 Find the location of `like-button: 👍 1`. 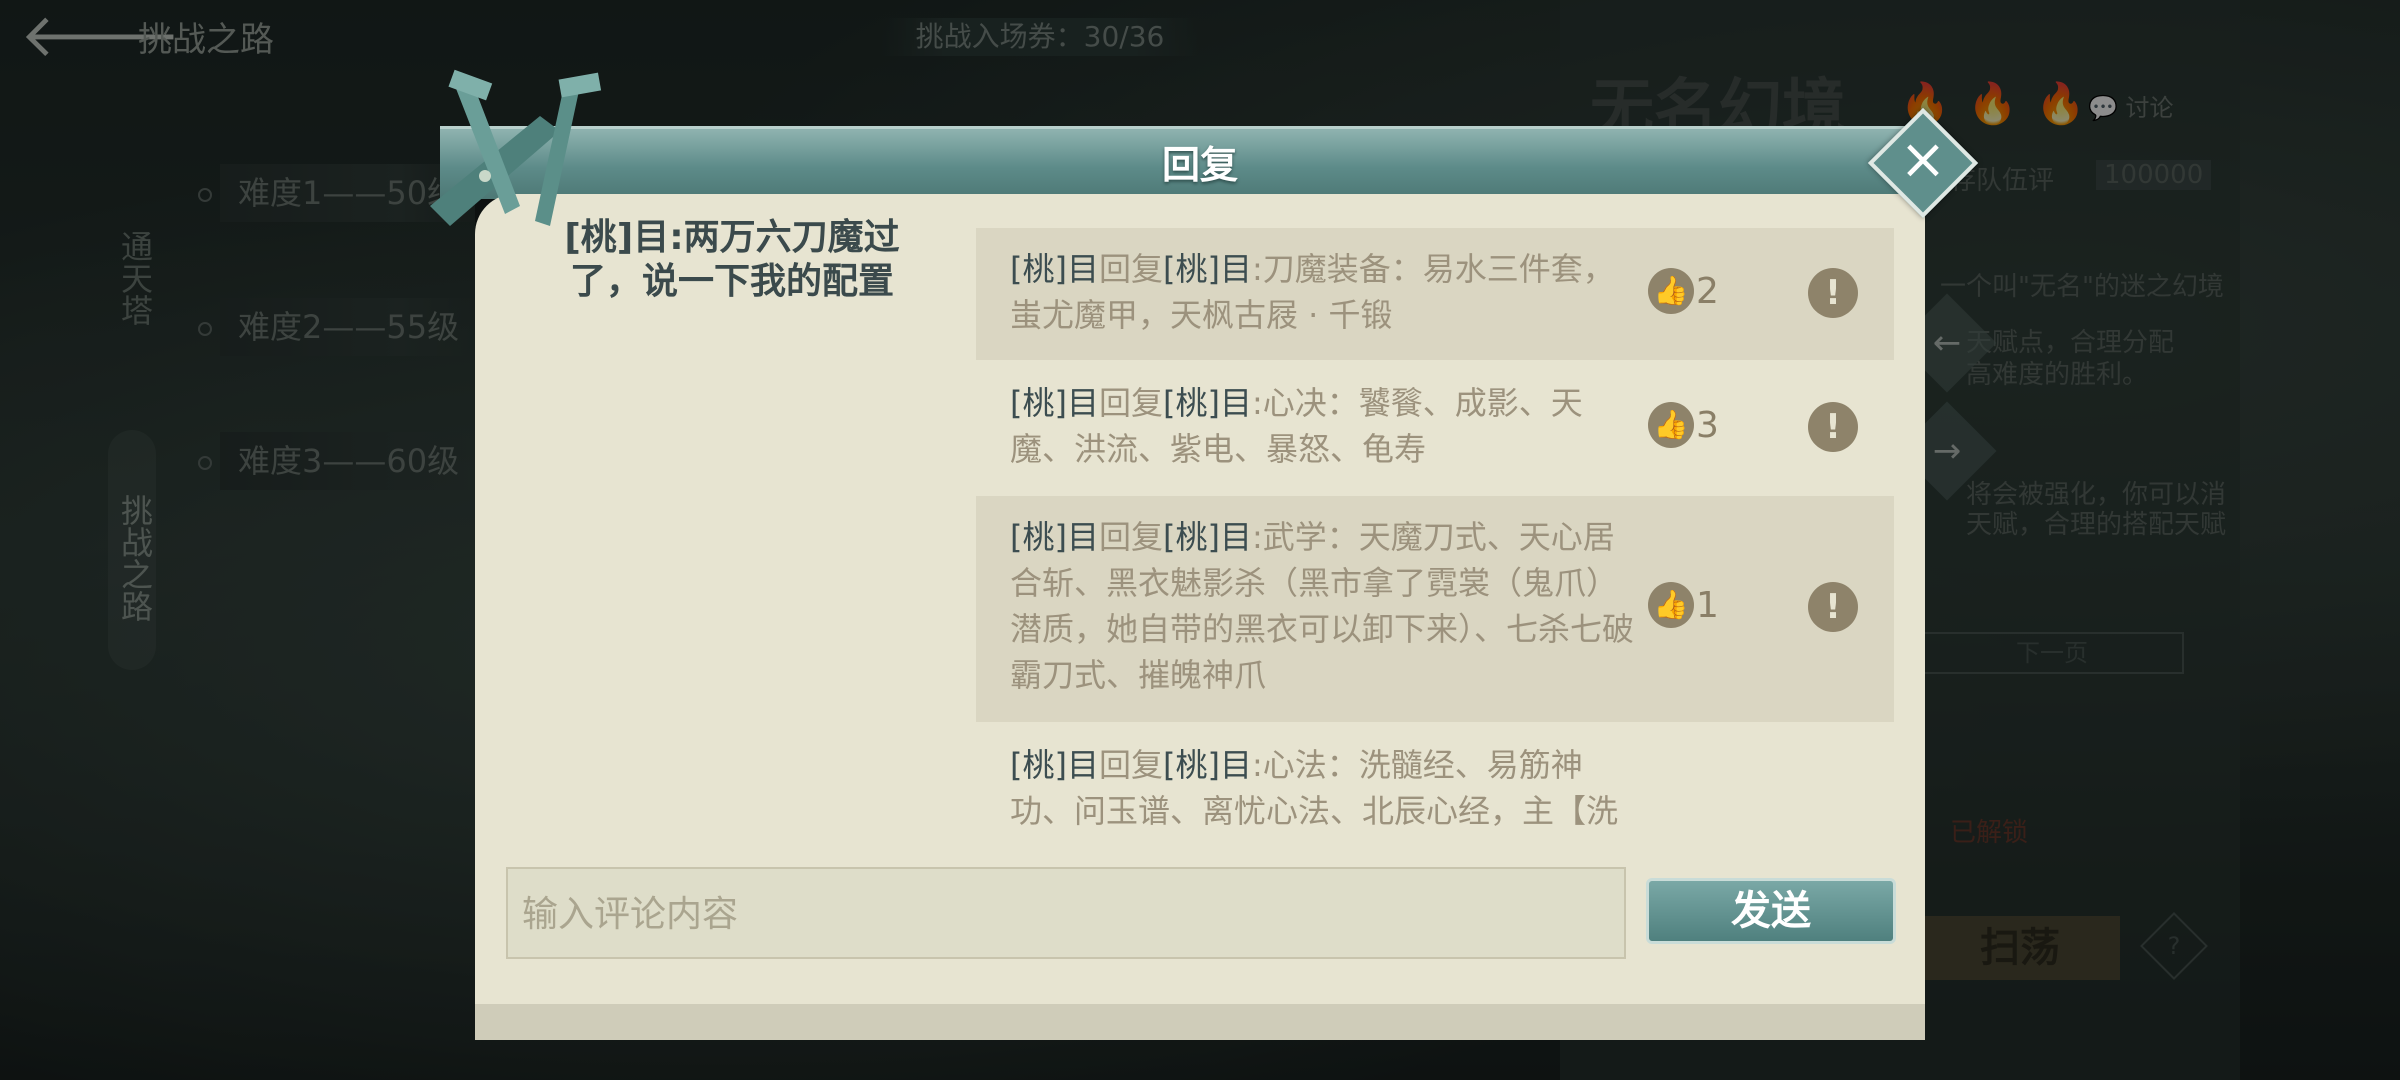

like-button: 👍 1 is located at coordinates (1688, 607).